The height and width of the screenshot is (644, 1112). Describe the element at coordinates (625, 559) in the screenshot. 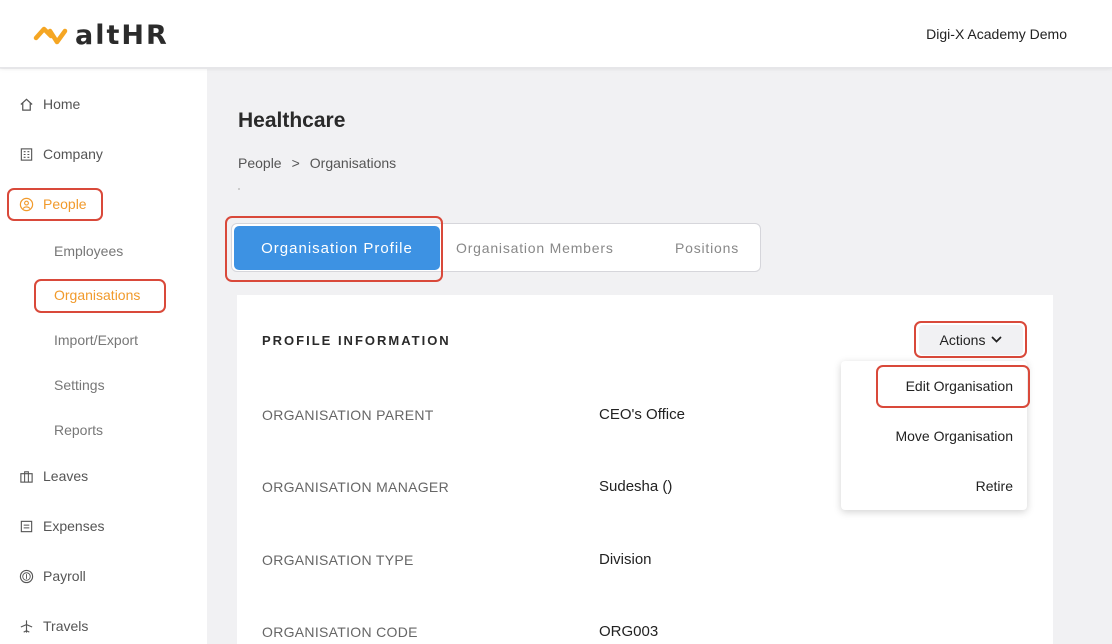

I see `row-value-type: Division` at that location.